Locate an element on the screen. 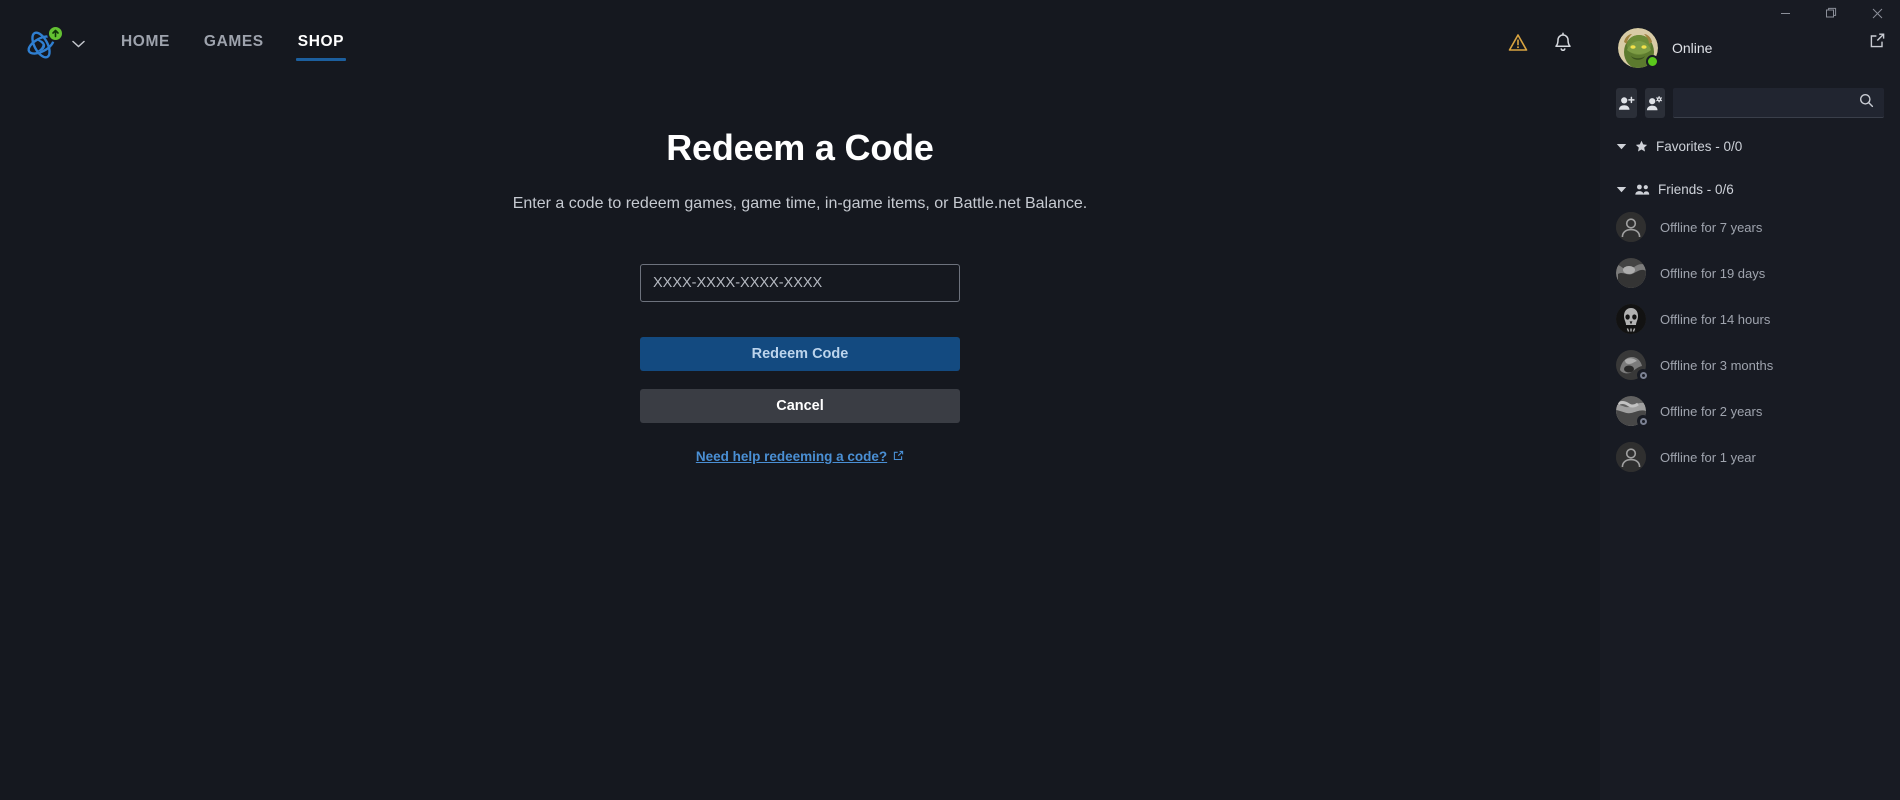 This screenshot has height=800, width=1900. friend-actions-row is located at coordinates (1750, 96).